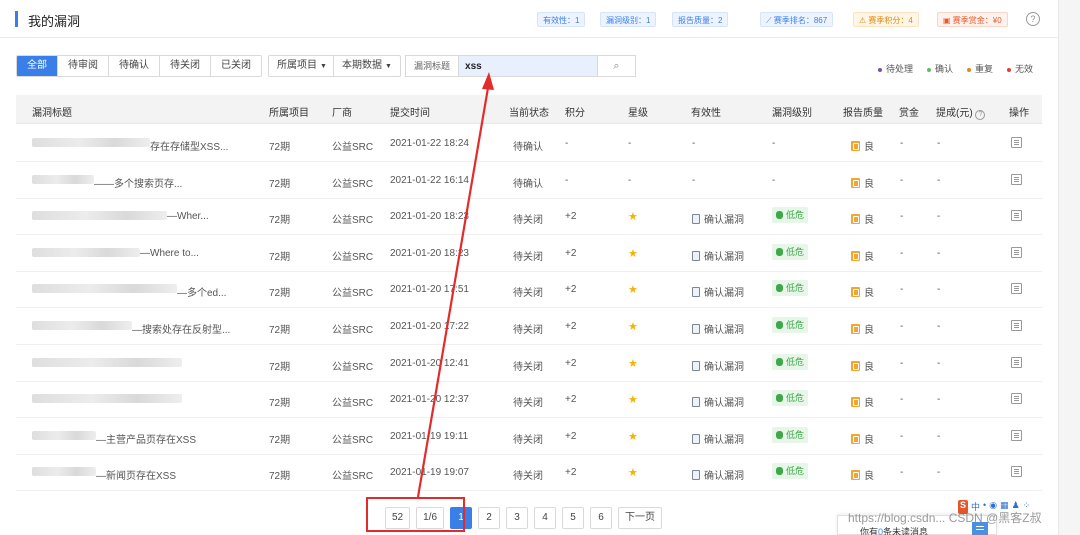 The image size is (1080, 535). I want to click on level-badge: 低危, so click(790, 361).